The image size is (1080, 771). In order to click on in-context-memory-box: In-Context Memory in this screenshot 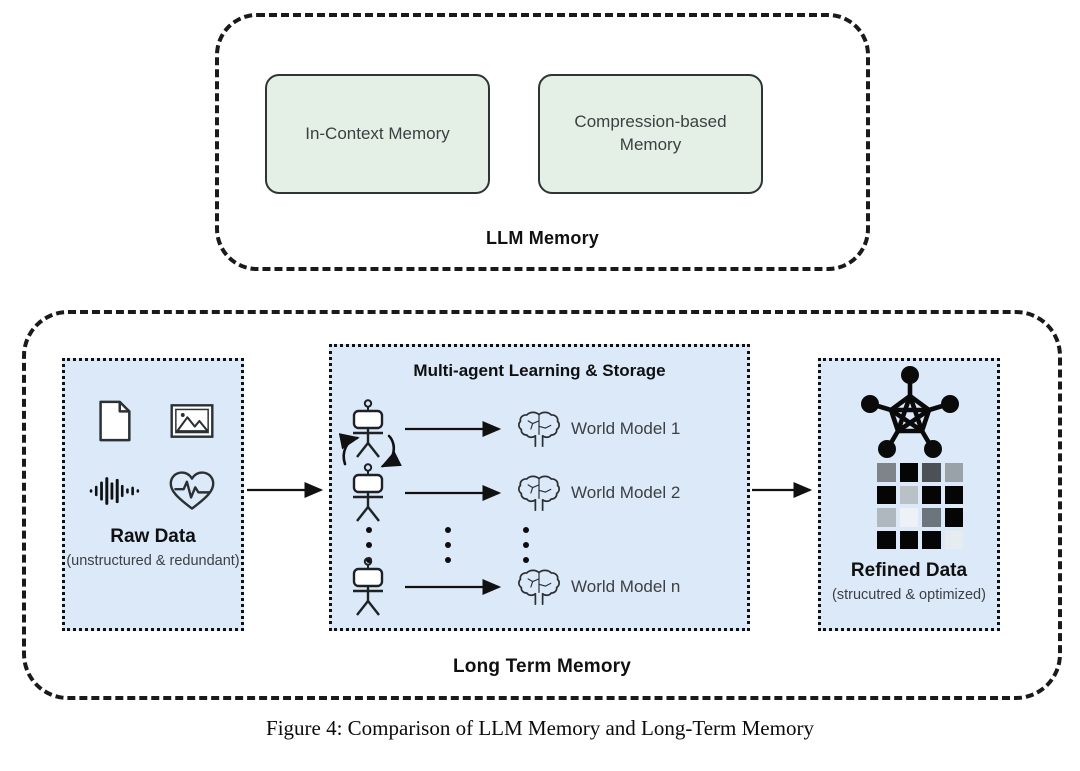, I will do `click(377, 134)`.